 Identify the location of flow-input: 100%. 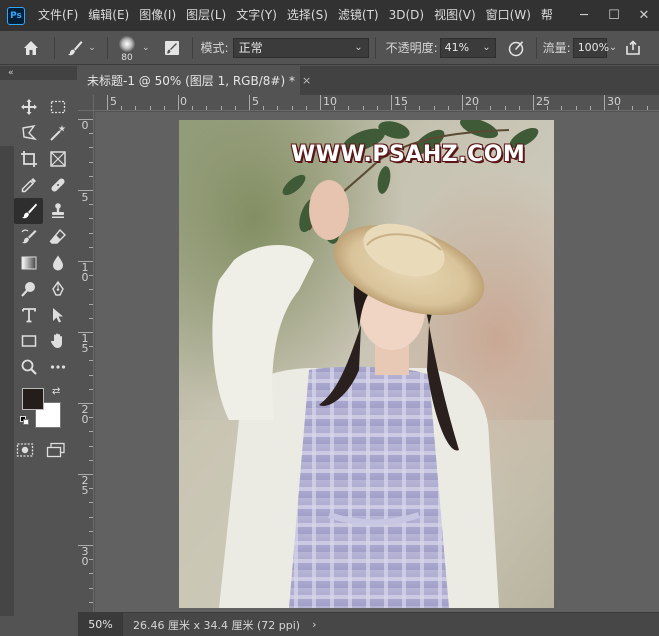
(591, 47).